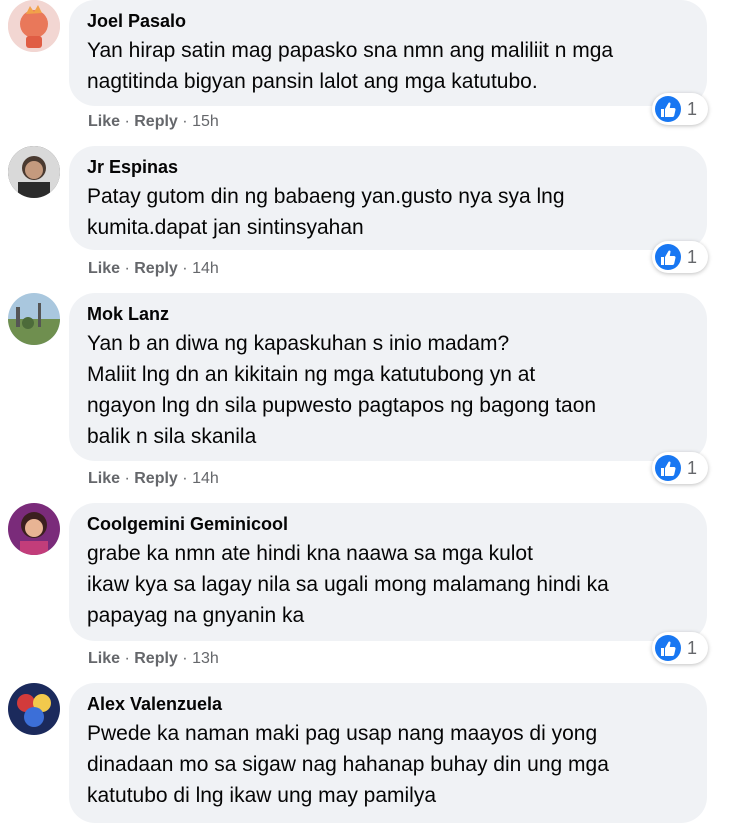 The image size is (750, 829). I want to click on comment-text-line: katutubo di lng ikaw ung may pamilya, so click(262, 795).